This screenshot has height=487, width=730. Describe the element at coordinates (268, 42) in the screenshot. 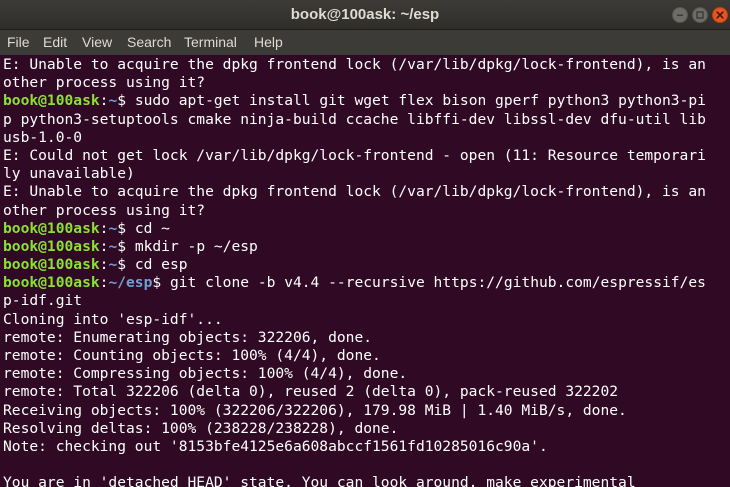

I see `menu-help: Help` at that location.